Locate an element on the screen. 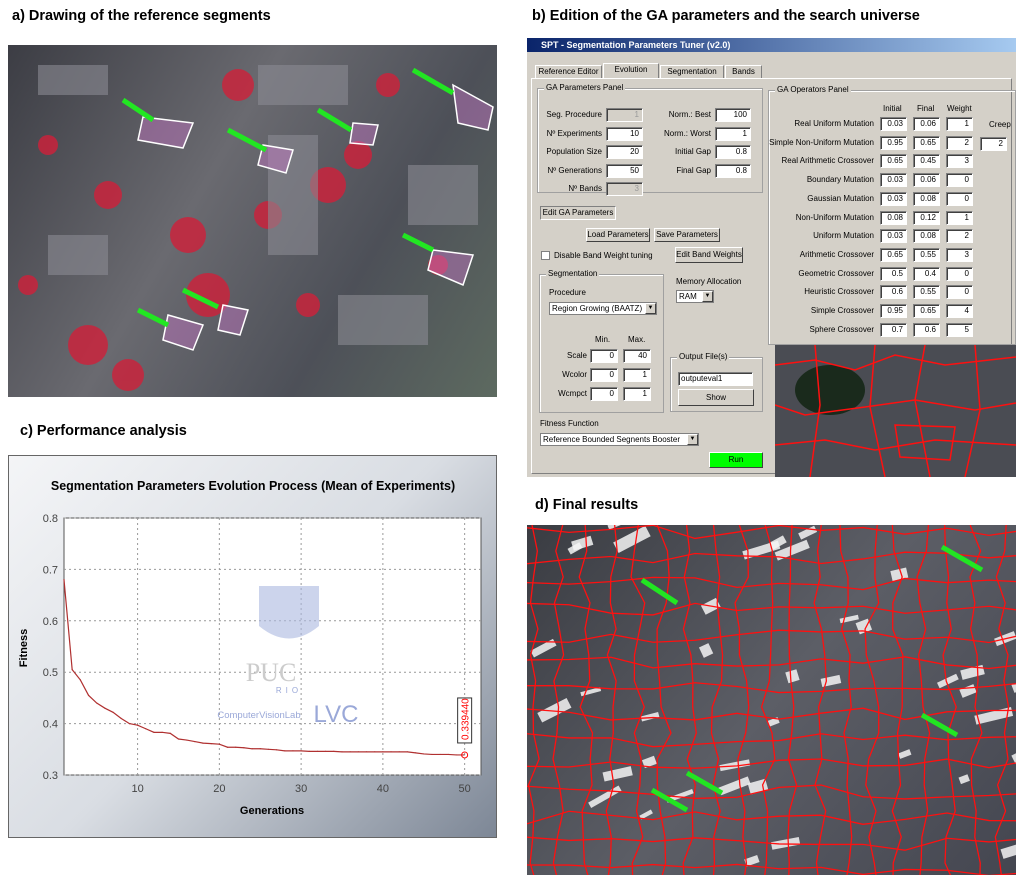  operator-input: 0.45 is located at coordinates (926, 161).